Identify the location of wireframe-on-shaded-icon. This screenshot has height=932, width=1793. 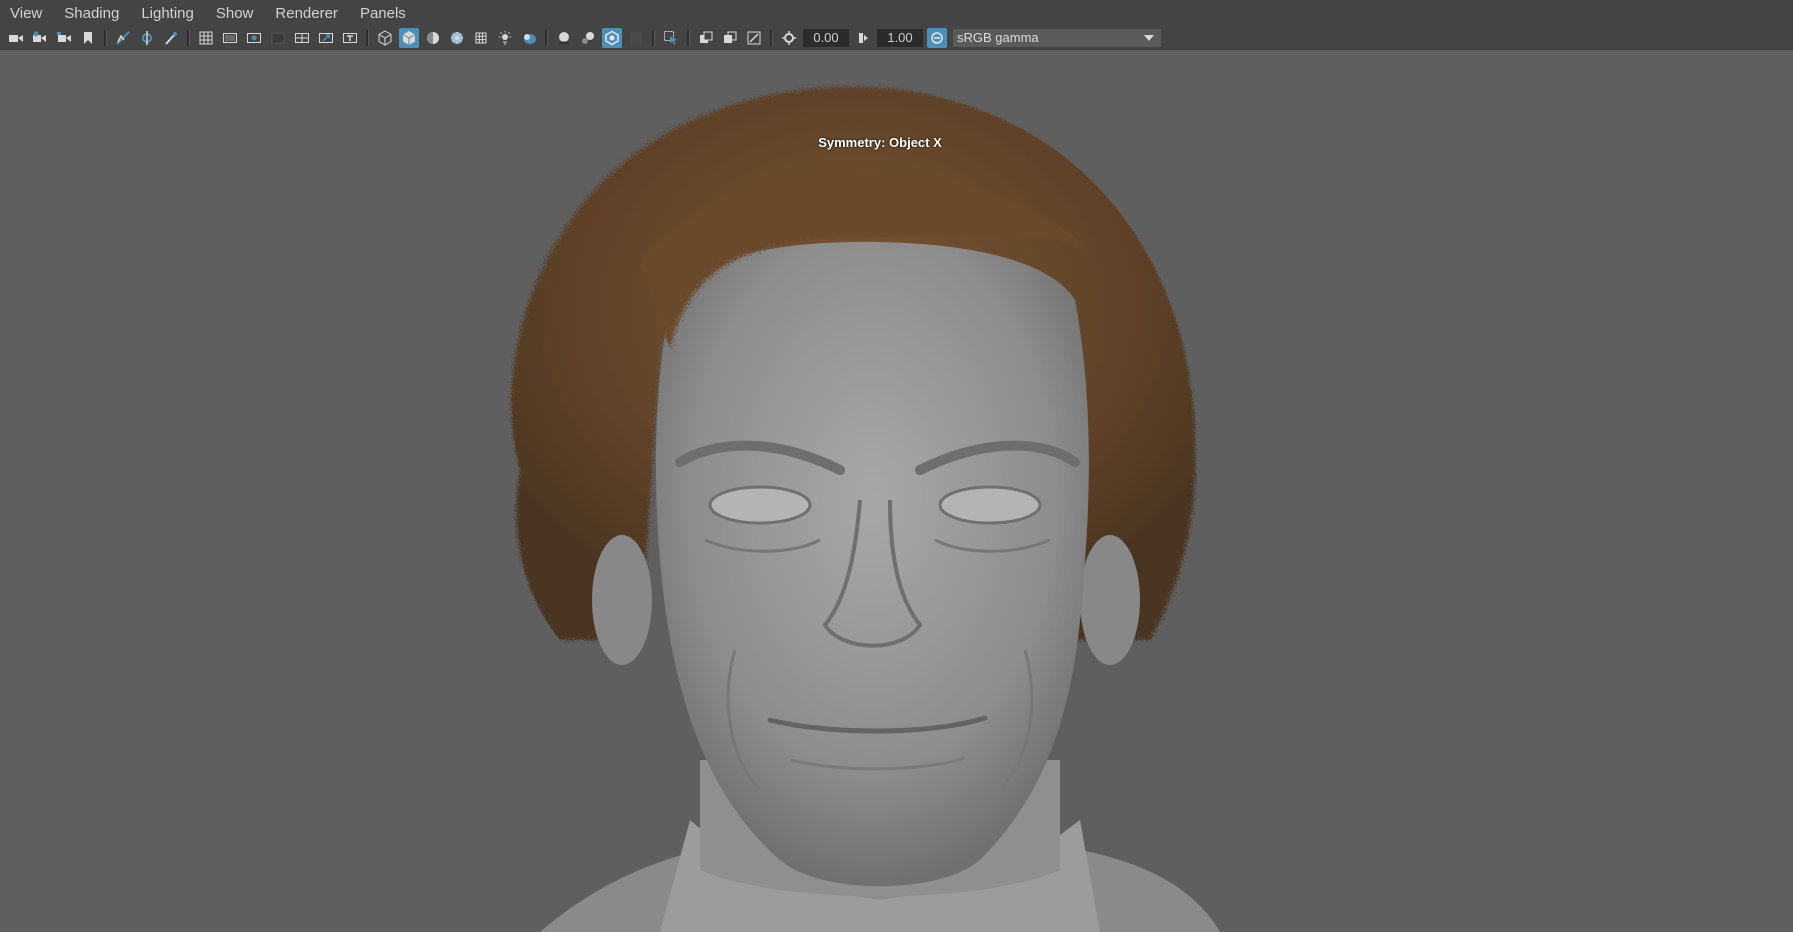
(433, 38).